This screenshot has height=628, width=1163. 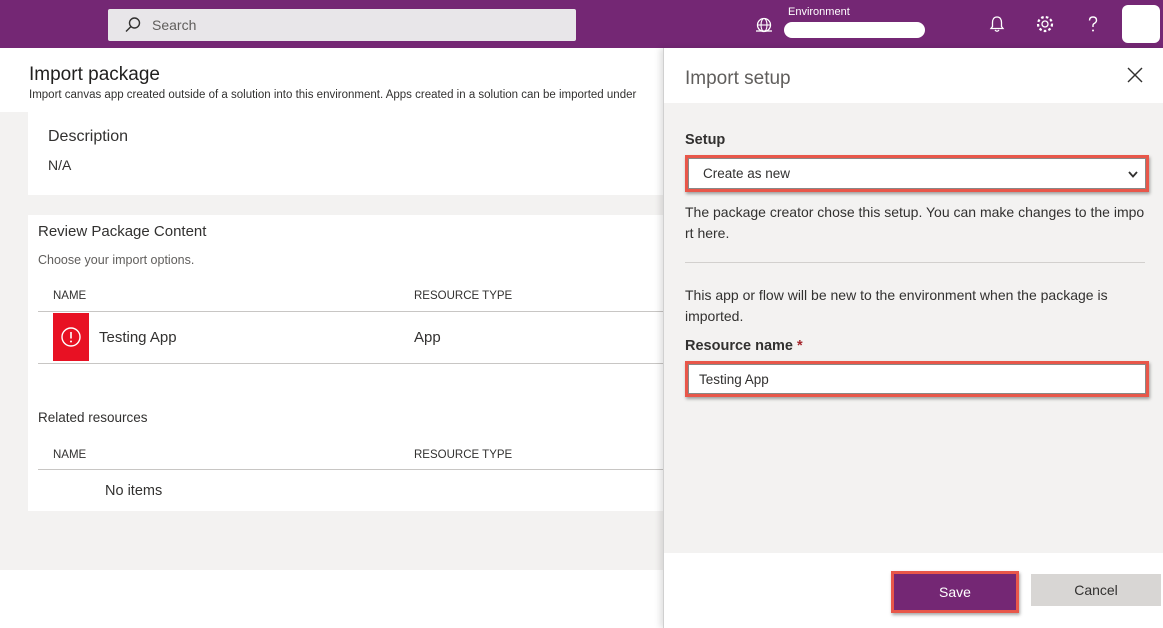 What do you see at coordinates (463, 296) in the screenshot?
I see `column-header-resource-type: RESOURCE TYPE` at bounding box center [463, 296].